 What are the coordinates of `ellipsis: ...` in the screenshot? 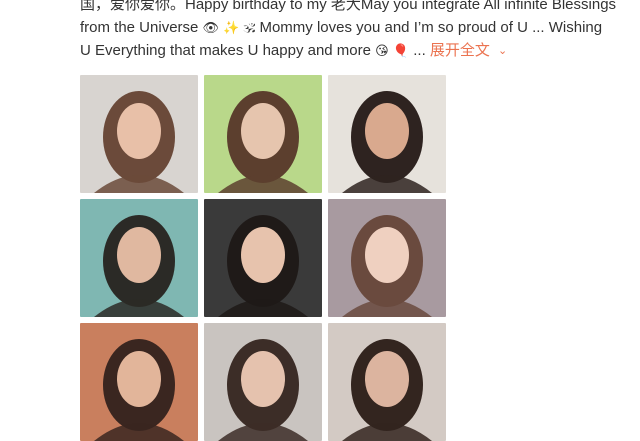 It's located at (419, 50).